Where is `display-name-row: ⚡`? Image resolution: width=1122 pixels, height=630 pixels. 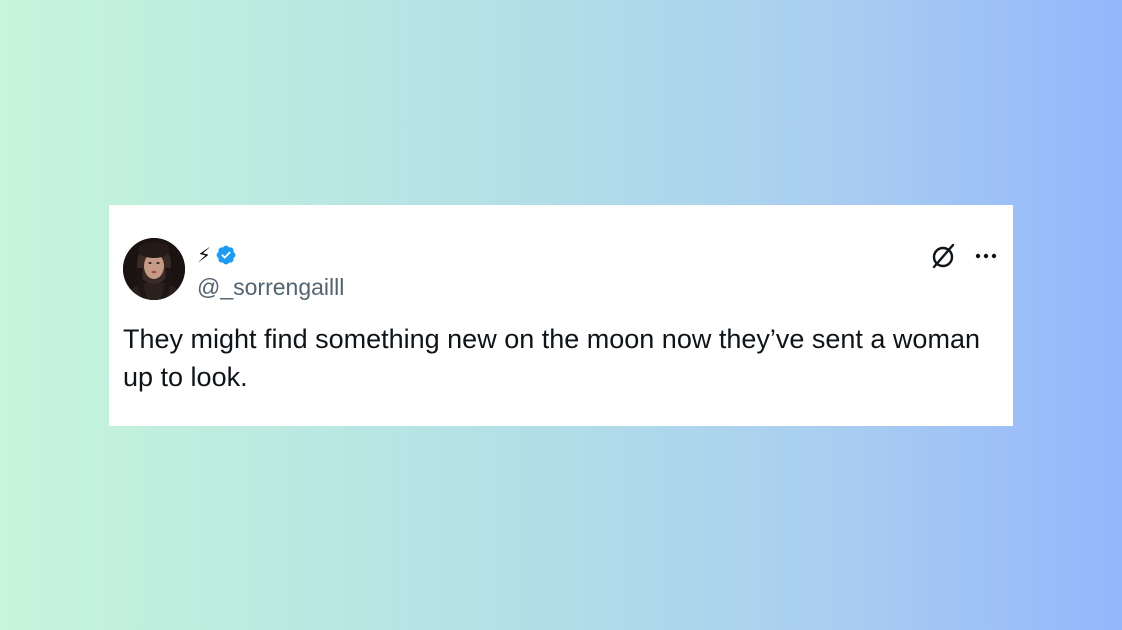 display-name-row: ⚡ is located at coordinates (217, 255).